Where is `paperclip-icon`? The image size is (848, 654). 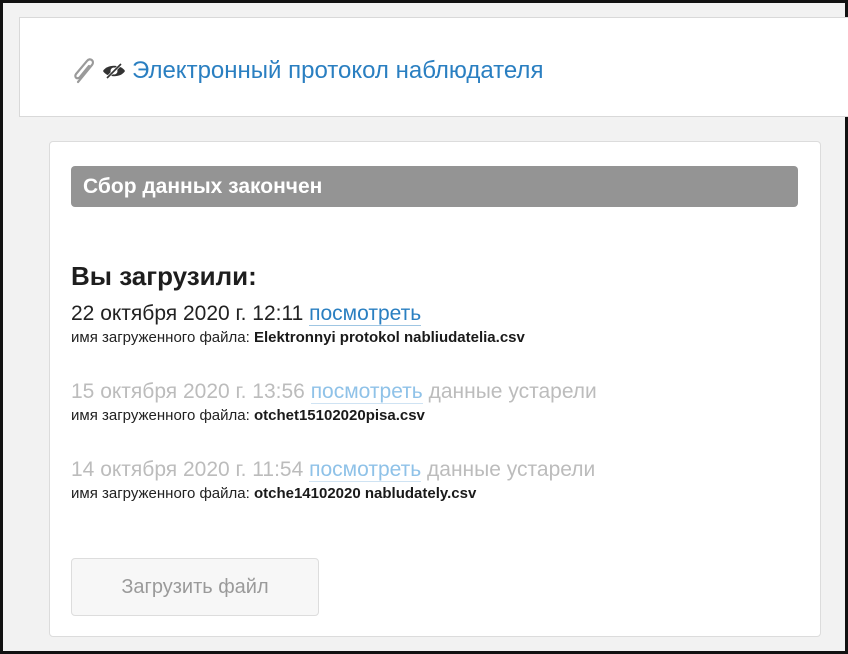
paperclip-icon is located at coordinates (84, 71).